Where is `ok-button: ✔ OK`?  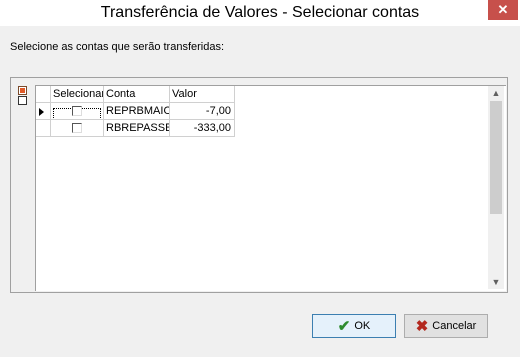 ok-button: ✔ OK is located at coordinates (354, 326).